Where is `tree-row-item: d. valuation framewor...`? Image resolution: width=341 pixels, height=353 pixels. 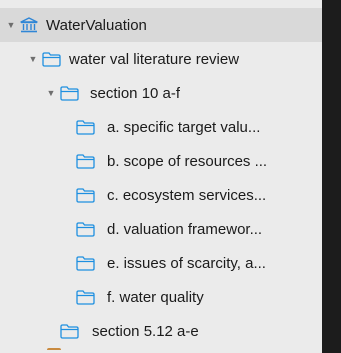 tree-row-item: d. valuation framewor... is located at coordinates (161, 229).